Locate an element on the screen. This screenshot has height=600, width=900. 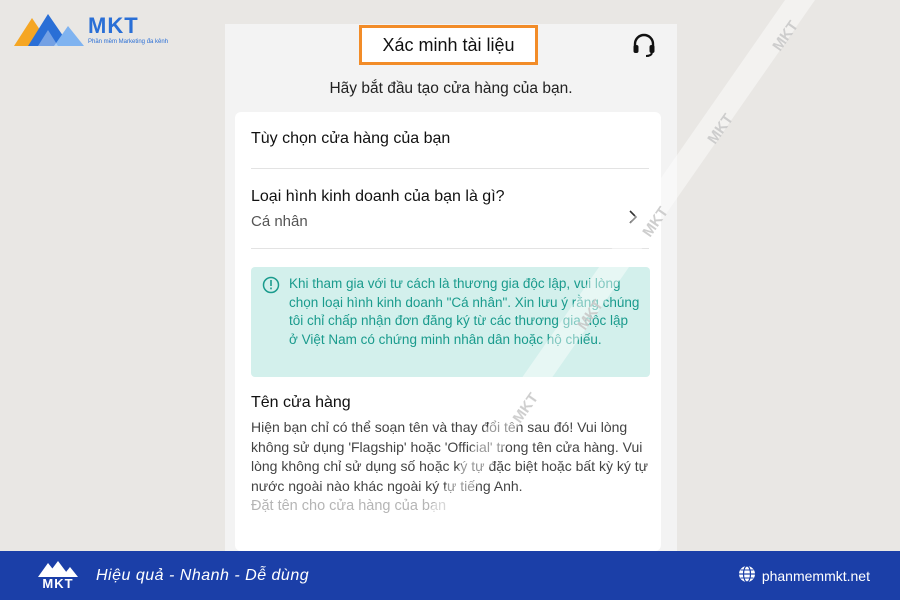
store-name-input is located at coordinates (446, 506).